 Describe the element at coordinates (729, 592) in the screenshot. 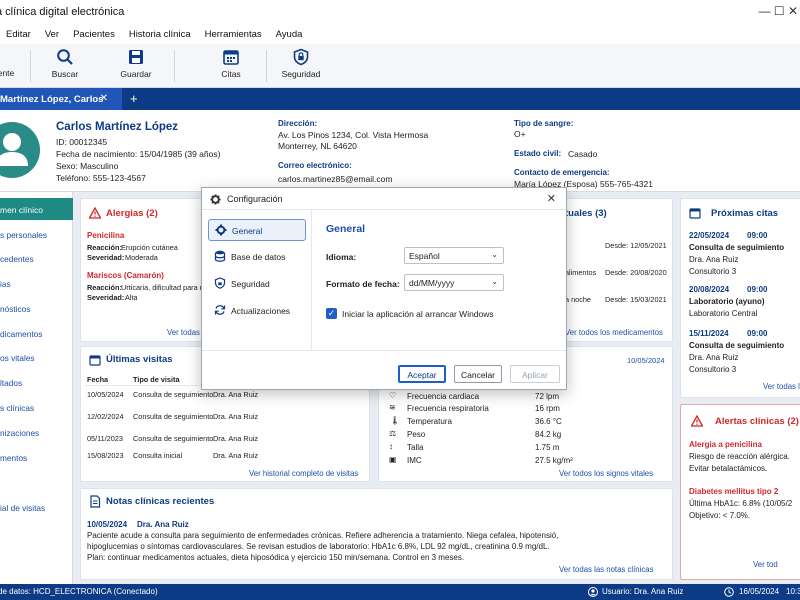

I see `clock-icon` at that location.